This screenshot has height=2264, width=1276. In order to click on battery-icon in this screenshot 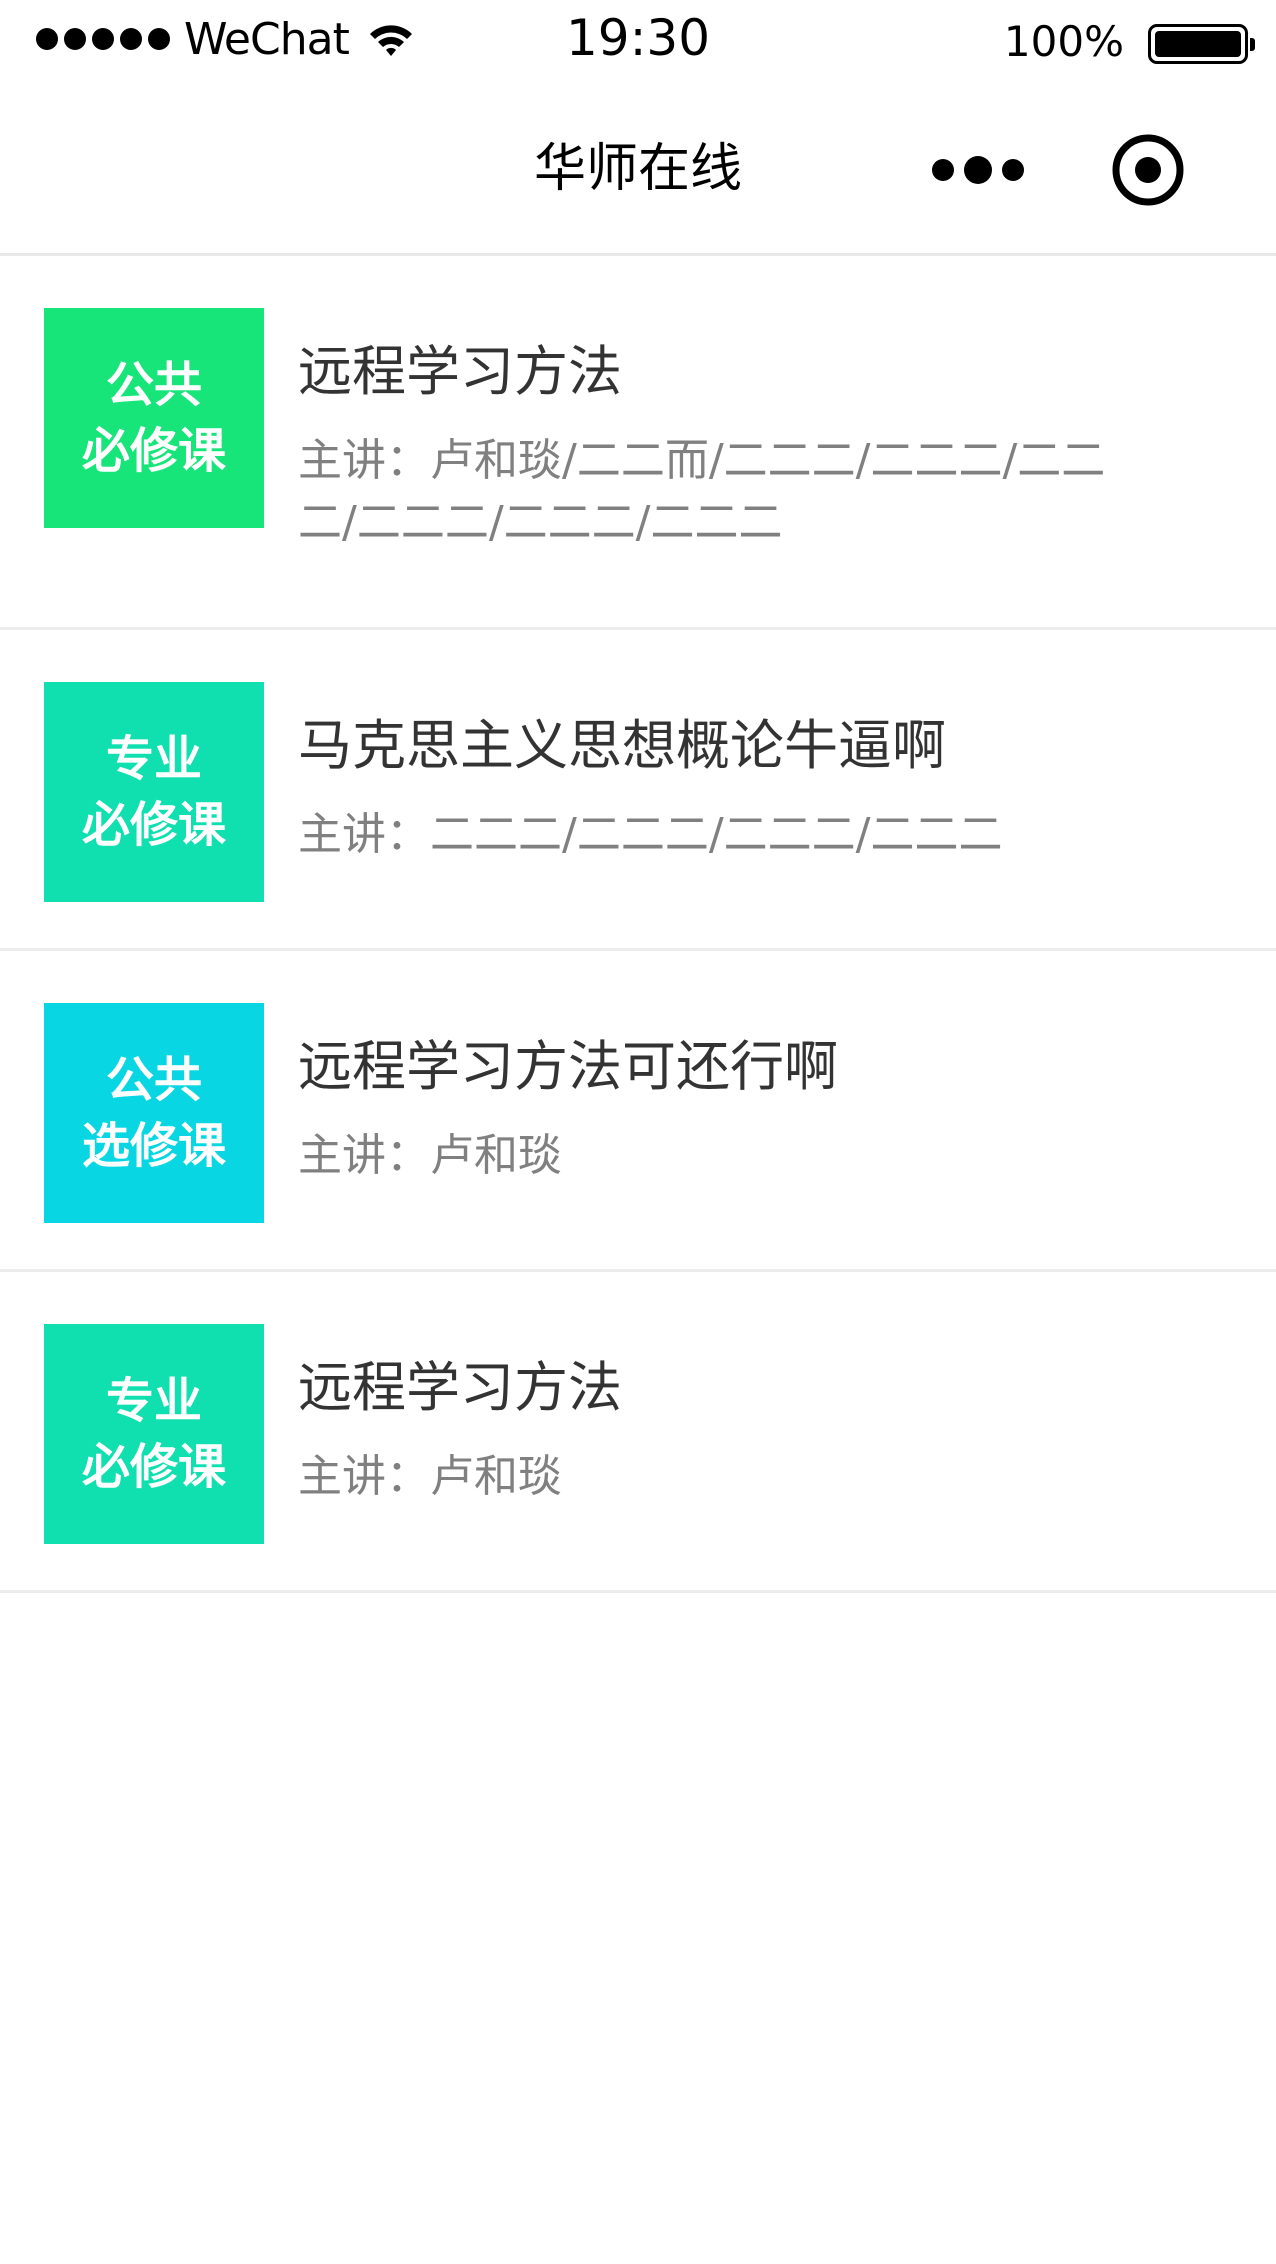, I will do `click(1201, 44)`.